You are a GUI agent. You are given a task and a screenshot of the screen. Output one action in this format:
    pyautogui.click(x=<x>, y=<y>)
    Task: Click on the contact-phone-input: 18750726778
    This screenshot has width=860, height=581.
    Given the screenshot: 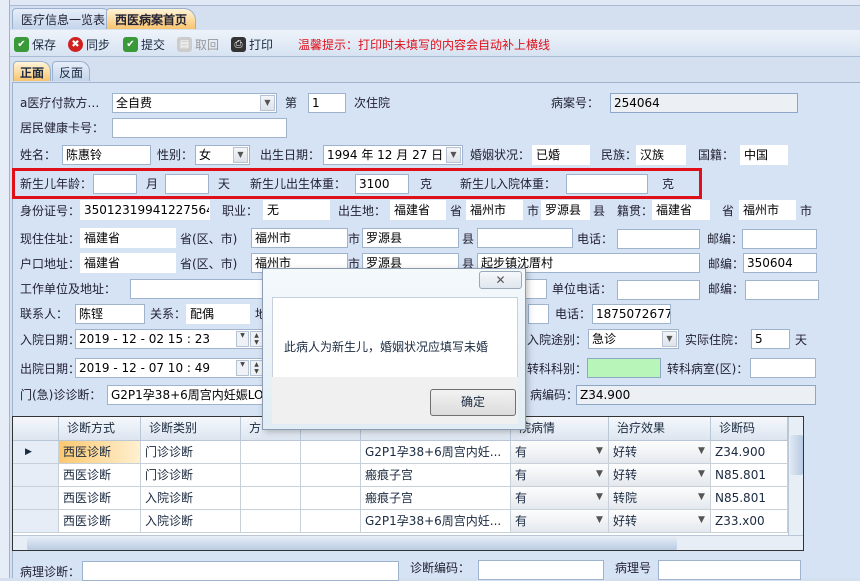 What is the action you would take?
    pyautogui.click(x=631, y=314)
    